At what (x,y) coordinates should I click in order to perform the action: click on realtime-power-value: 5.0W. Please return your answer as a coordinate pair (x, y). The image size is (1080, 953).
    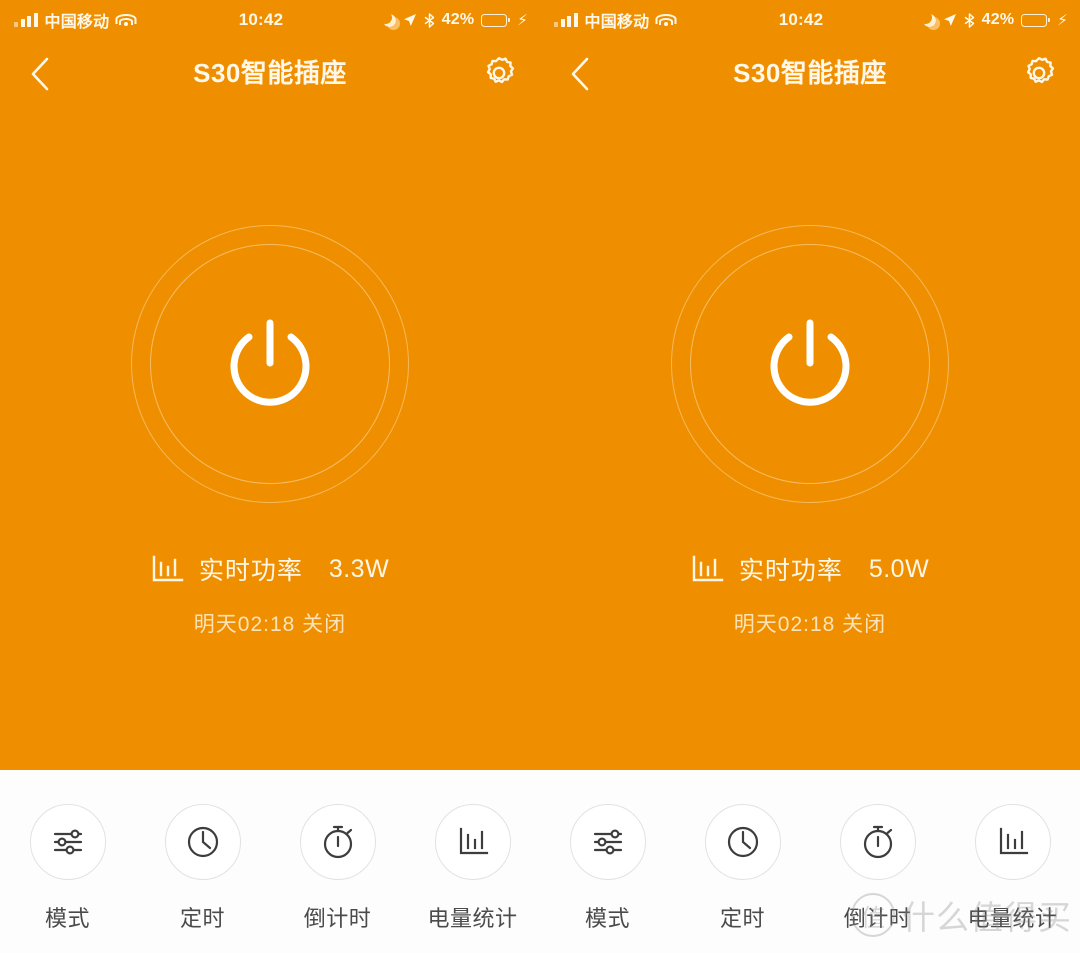
    Looking at the image, I should click on (899, 568).